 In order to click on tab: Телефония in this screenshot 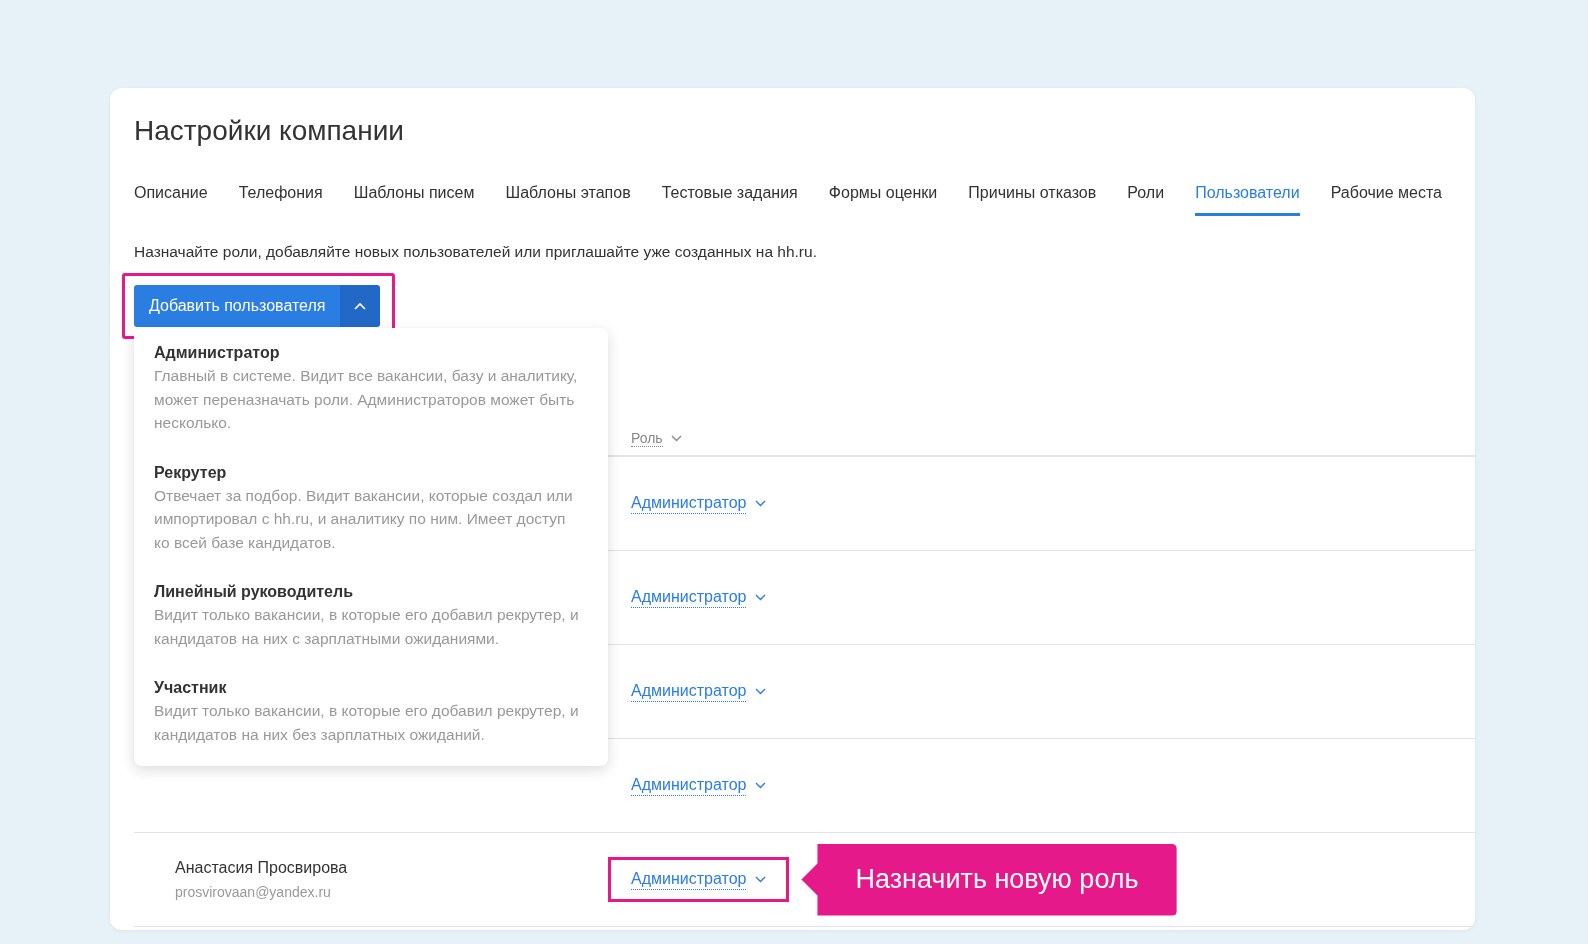, I will do `click(280, 199)`.